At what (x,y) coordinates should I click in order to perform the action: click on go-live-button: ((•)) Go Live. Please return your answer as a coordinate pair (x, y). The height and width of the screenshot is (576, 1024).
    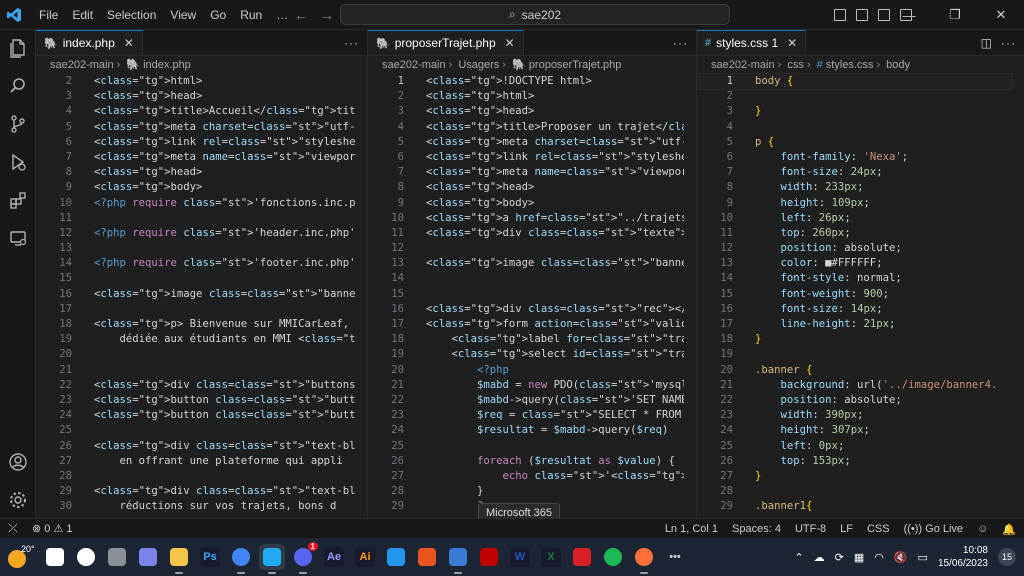
    Looking at the image, I should click on (933, 529).